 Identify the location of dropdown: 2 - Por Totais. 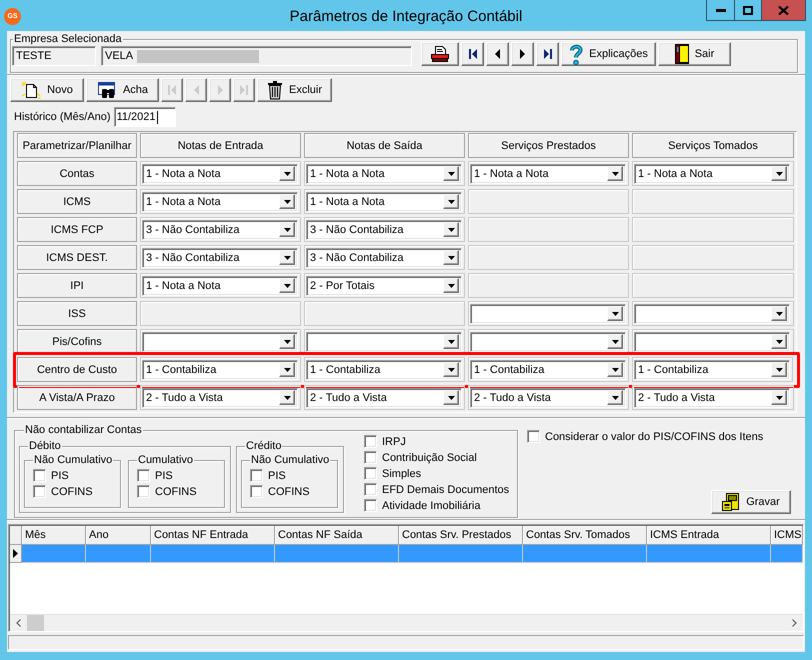
(384, 286).